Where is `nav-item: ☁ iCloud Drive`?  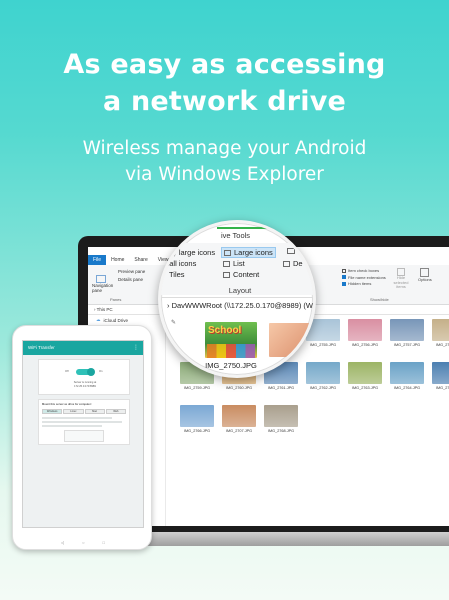 nav-item: ☁ iCloud Drive is located at coordinates (126, 320).